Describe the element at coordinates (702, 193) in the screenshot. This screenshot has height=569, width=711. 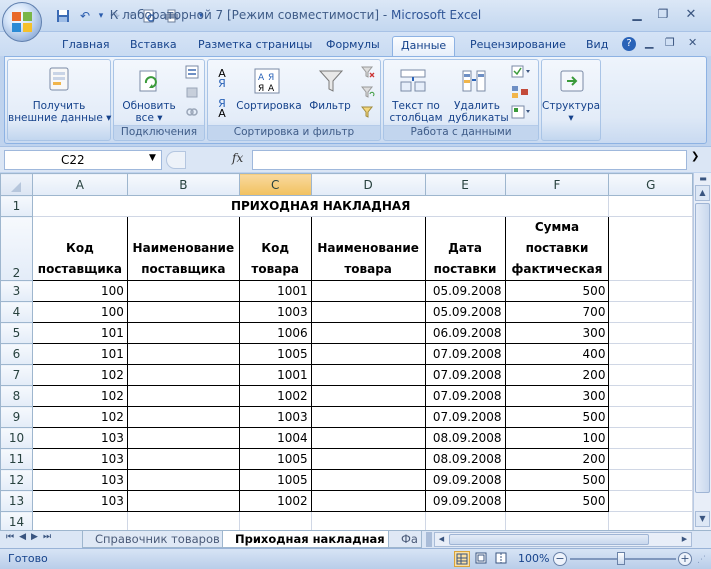
I see `scroll-up-icon: ▲` at that location.